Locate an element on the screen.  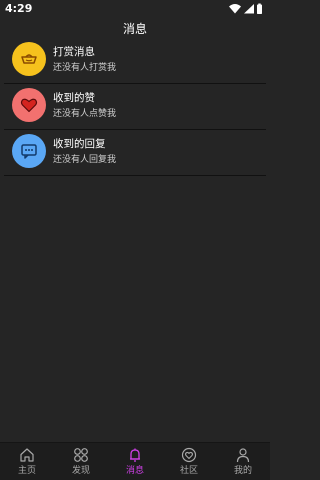
page-title: 消息 is located at coordinates (134, 29).